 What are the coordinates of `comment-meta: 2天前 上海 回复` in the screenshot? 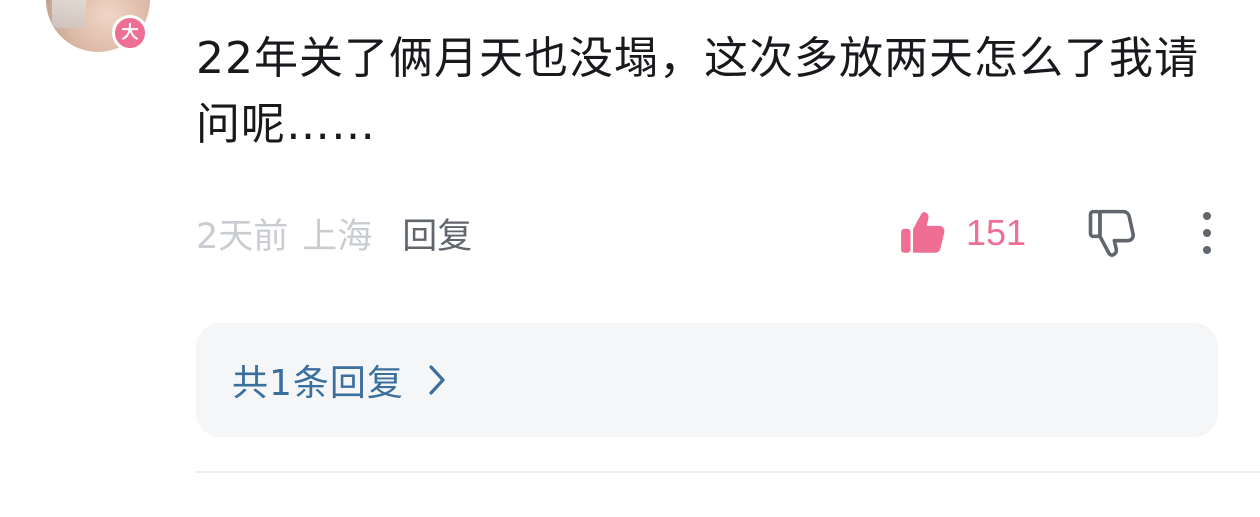 It's located at (334, 233).